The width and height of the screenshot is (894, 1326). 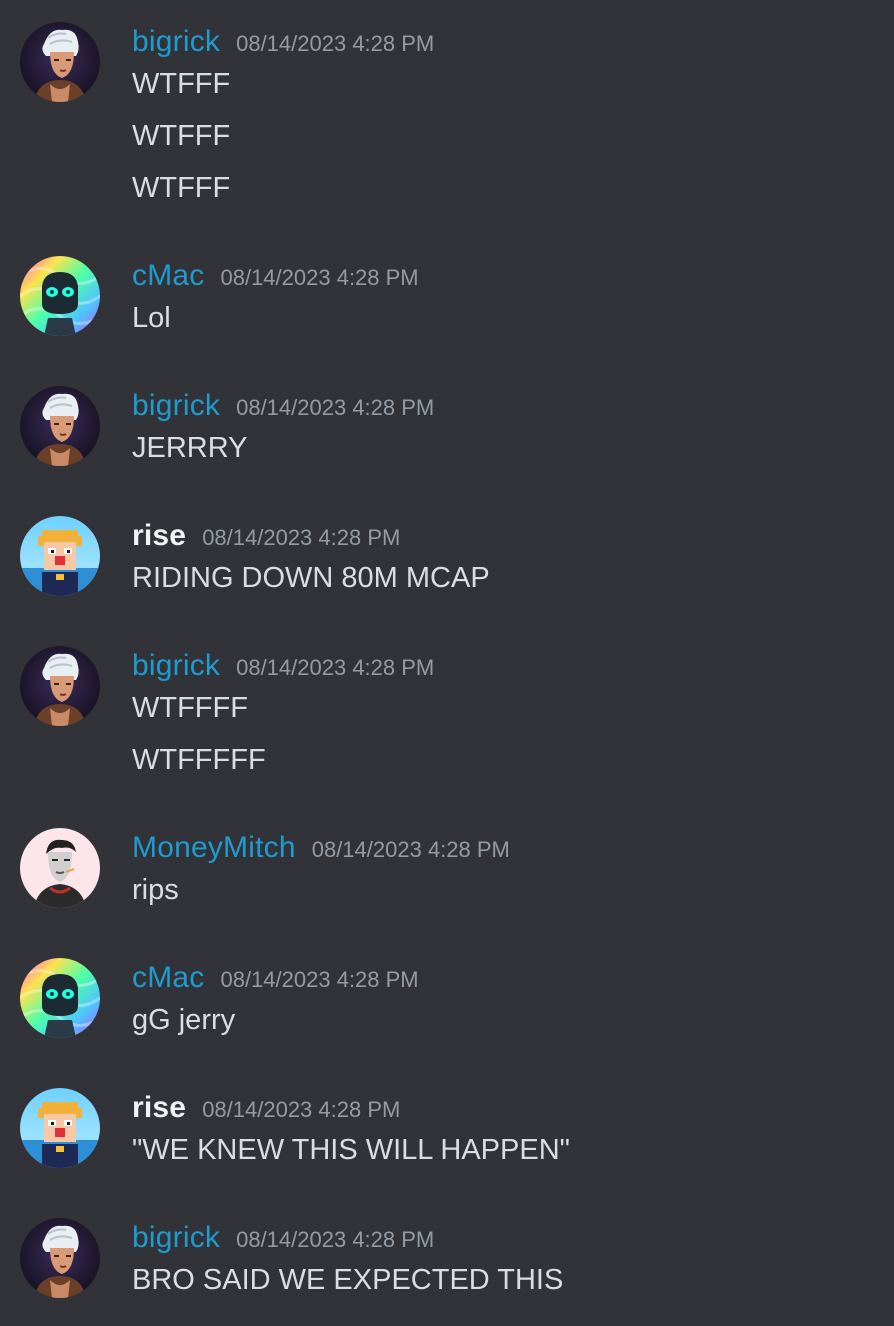 What do you see at coordinates (348, 1280) in the screenshot?
I see `message-text: BRO SAID WE EXPECTED THIS` at bounding box center [348, 1280].